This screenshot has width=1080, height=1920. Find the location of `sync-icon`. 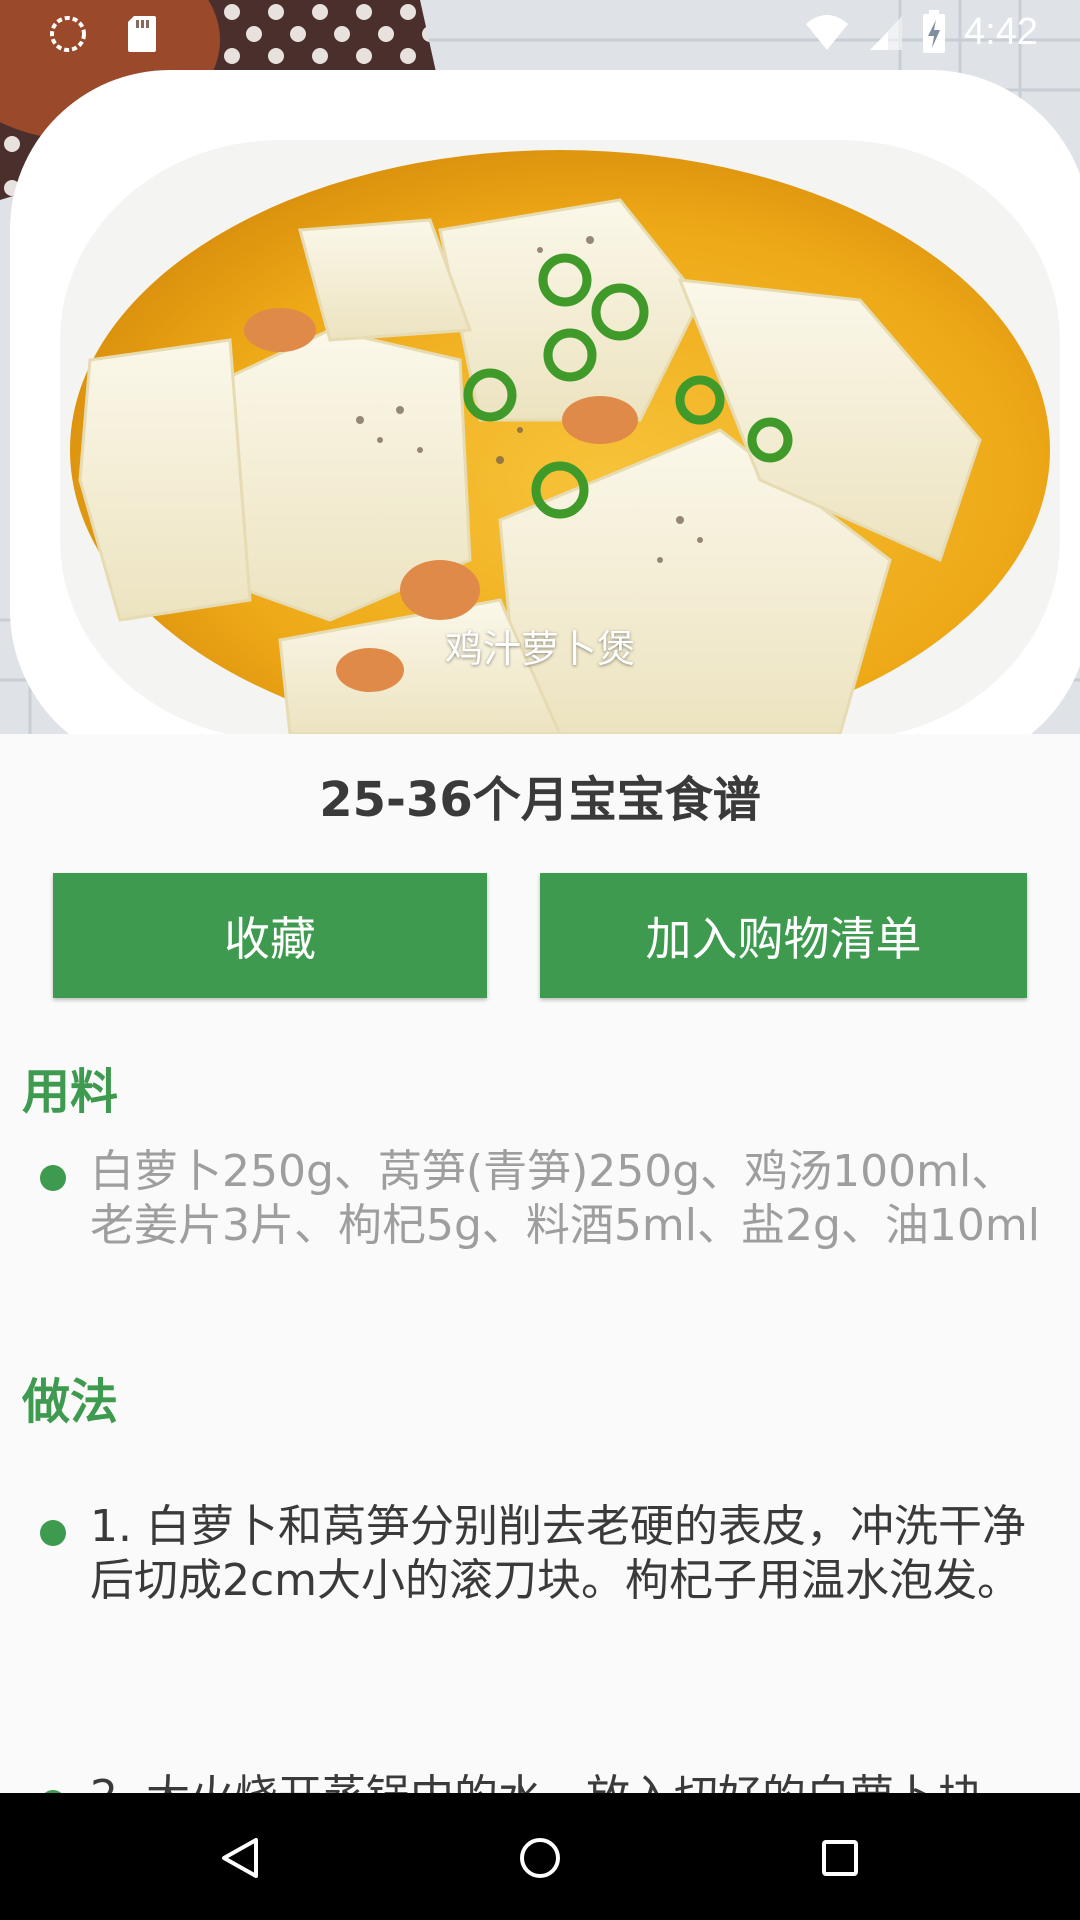

sync-icon is located at coordinates (68, 34).